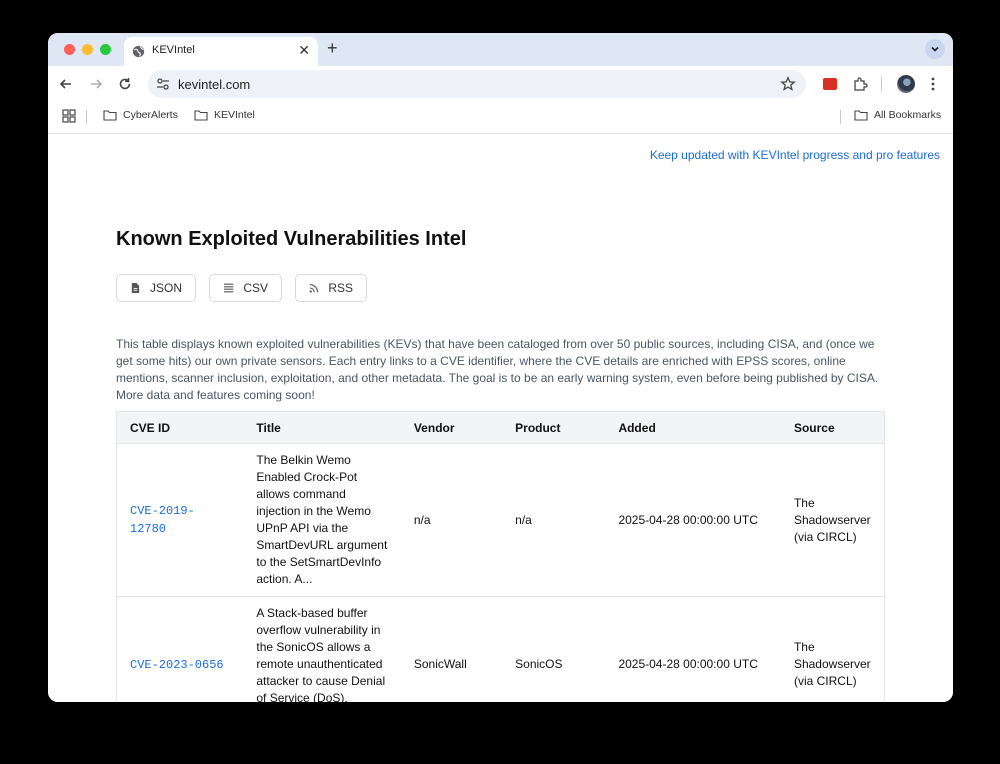 The image size is (1000, 764). What do you see at coordinates (340, 288) in the screenshot?
I see `rss-button-label: RSS` at bounding box center [340, 288].